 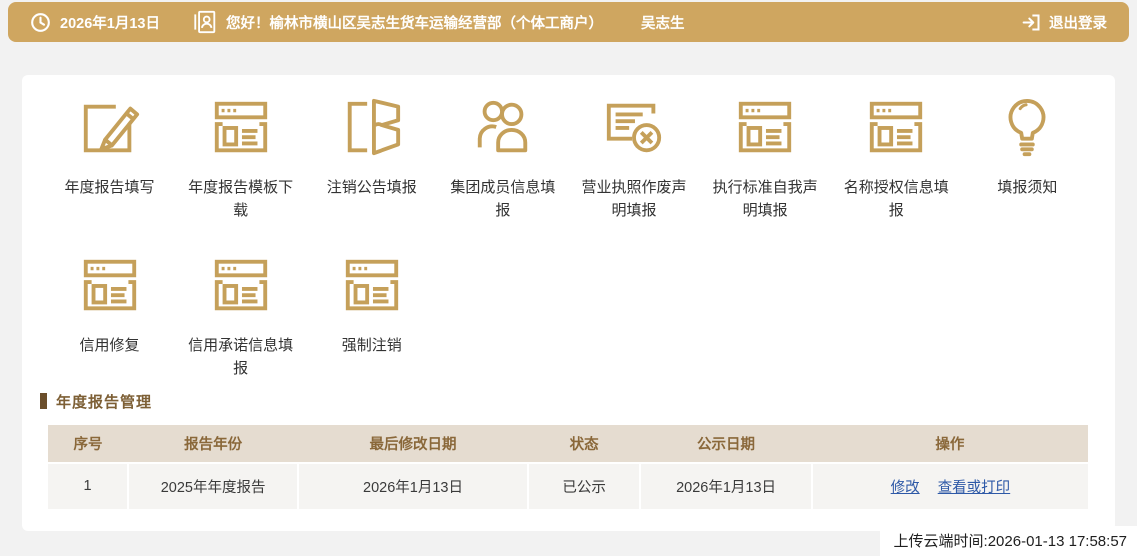 I want to click on menu-item-forced-cancellation: 强制注销, so click(x=371, y=316).